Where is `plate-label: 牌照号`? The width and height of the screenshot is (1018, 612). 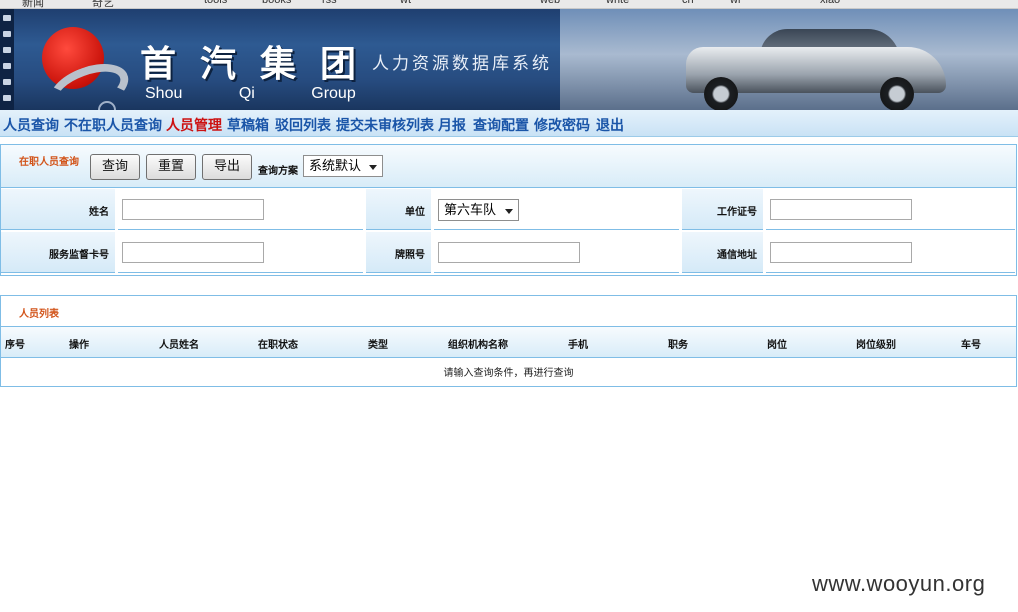
plate-label: 牌照号 is located at coordinates (410, 255).